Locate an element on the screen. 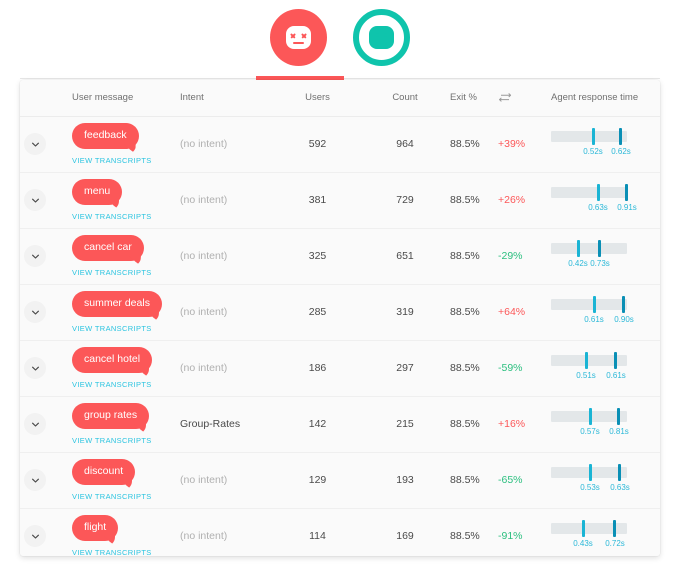  users-cell: 325 is located at coordinates (317, 256).